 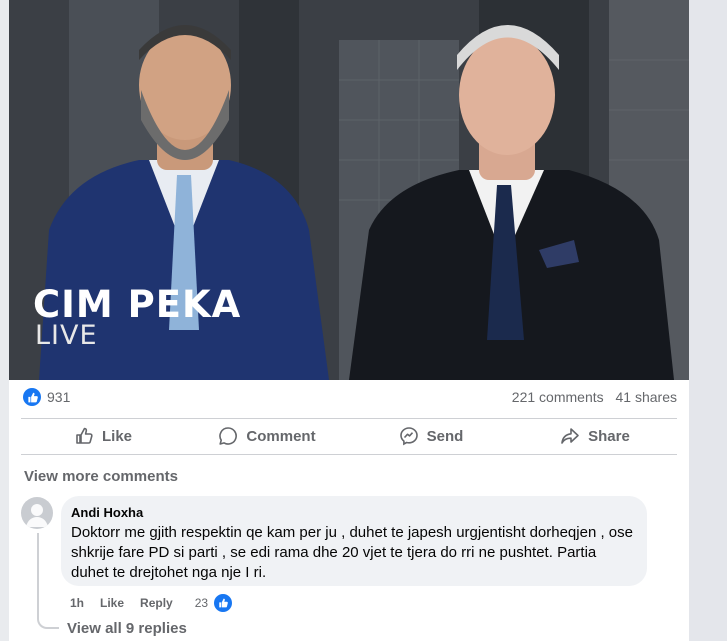 What do you see at coordinates (37, 515) in the screenshot?
I see `avatar-placeholder-icon` at bounding box center [37, 515].